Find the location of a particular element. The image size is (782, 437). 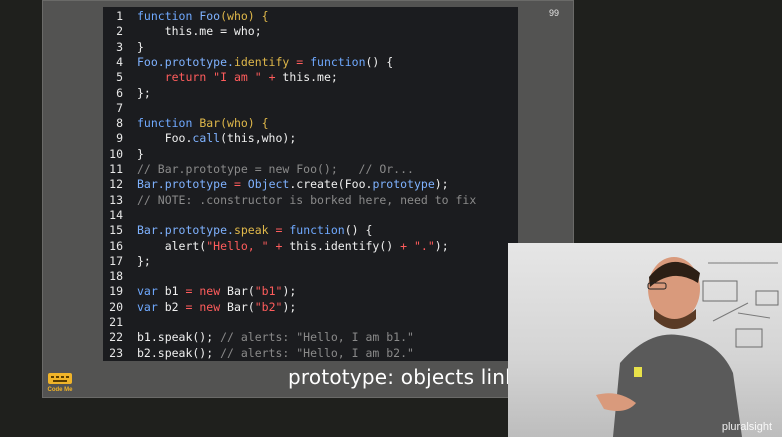

code-line: 5 return "I am " + this.me; is located at coordinates (310, 77).